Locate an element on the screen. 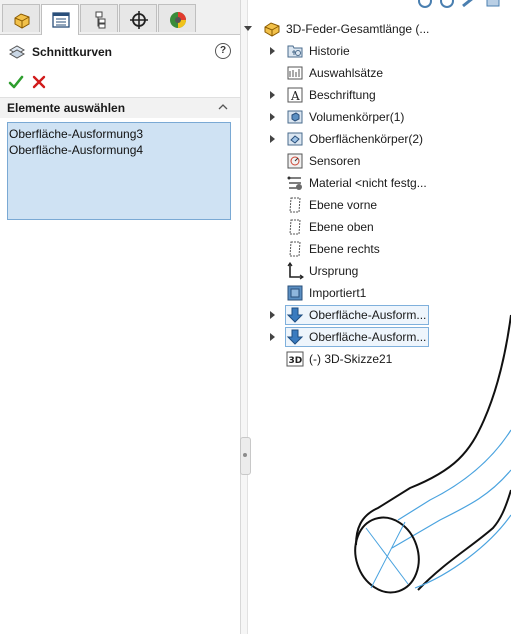  sketch-3d-icon: 3D is located at coordinates (295, 359).